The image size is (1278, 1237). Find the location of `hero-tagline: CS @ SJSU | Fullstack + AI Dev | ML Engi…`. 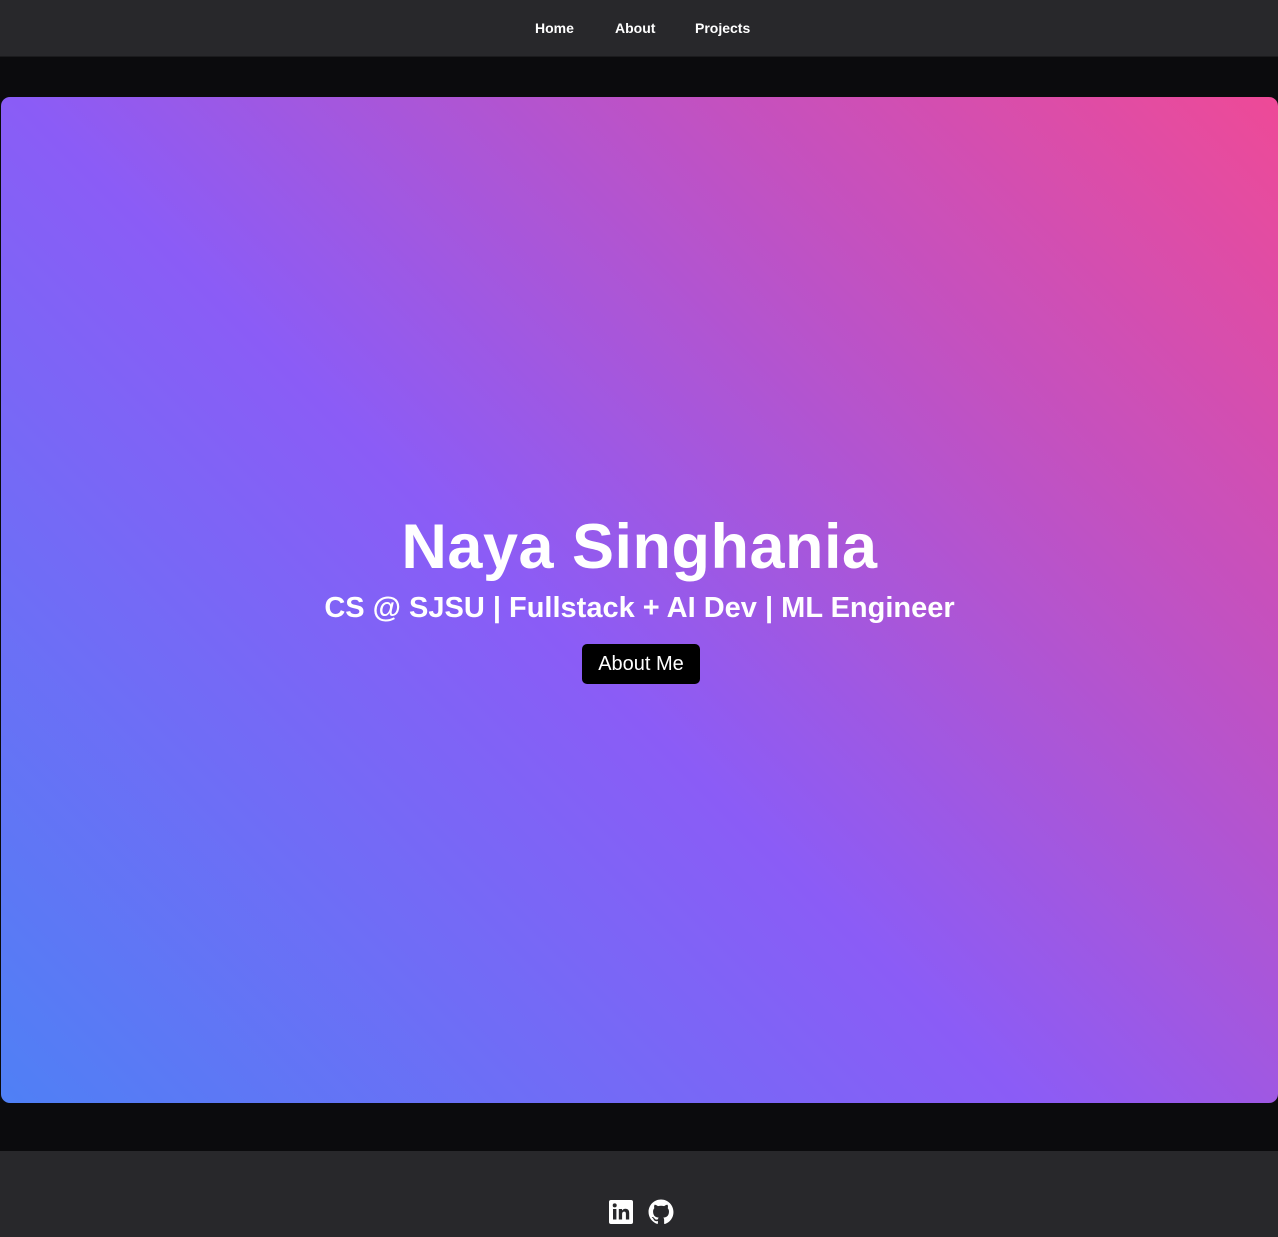

hero-tagline: CS @ SJSU | Fullstack + AI Dev | ML Engi… is located at coordinates (639, 608).